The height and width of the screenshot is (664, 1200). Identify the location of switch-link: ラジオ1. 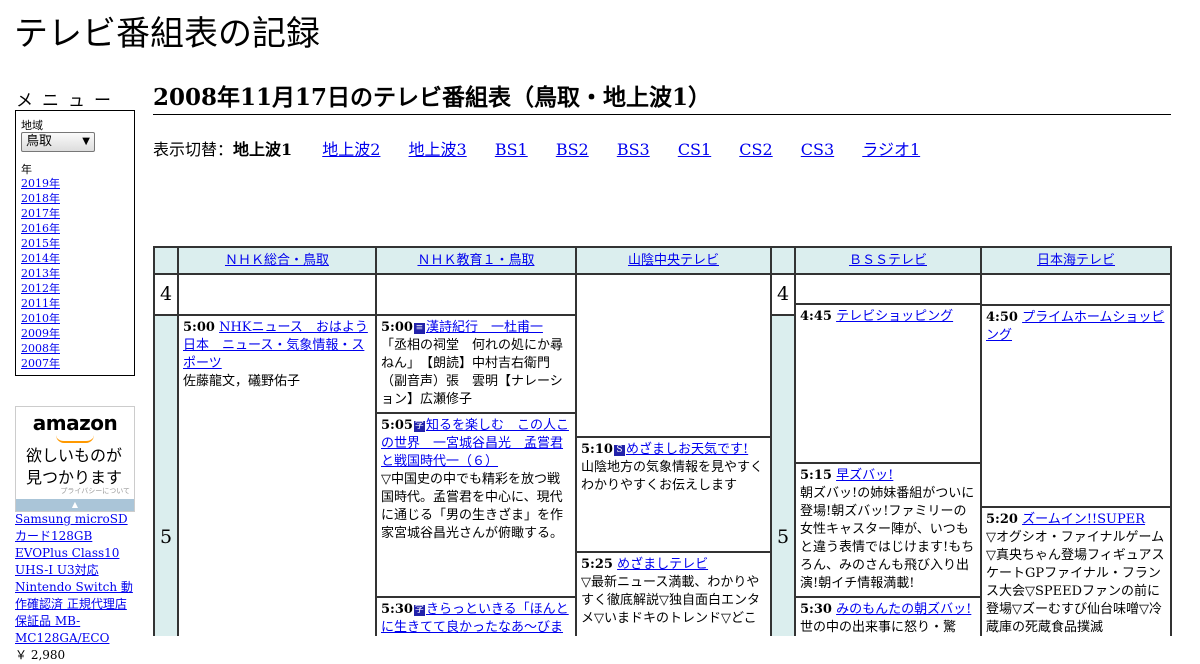
(891, 149).